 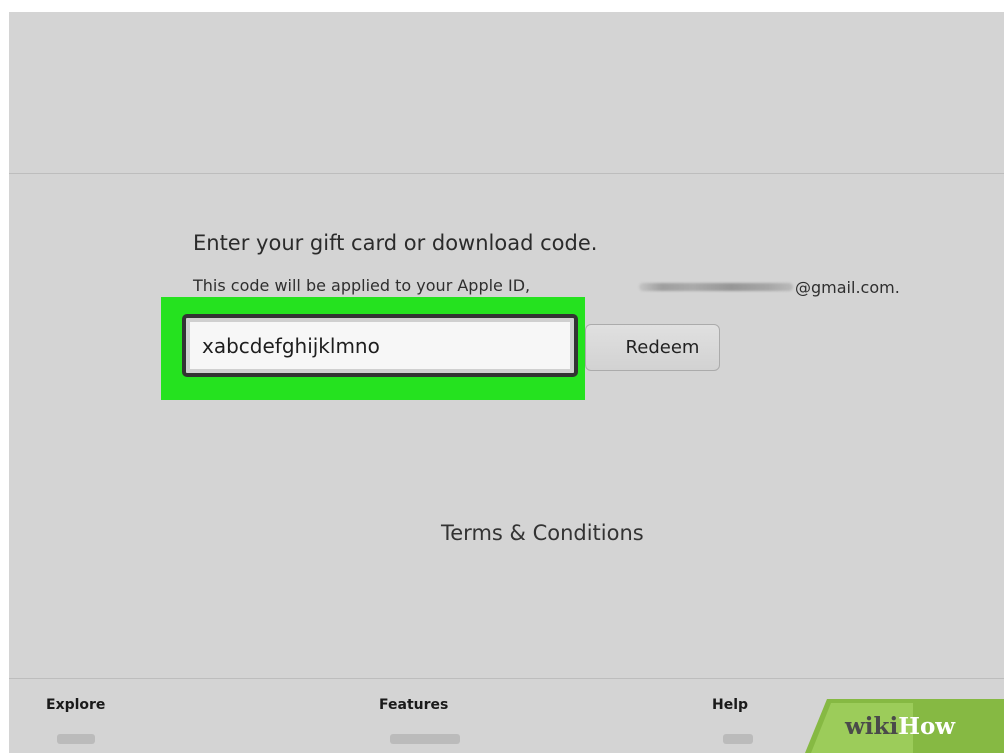 What do you see at coordinates (872, 726) in the screenshot?
I see `watermark-wiki: wiki` at bounding box center [872, 726].